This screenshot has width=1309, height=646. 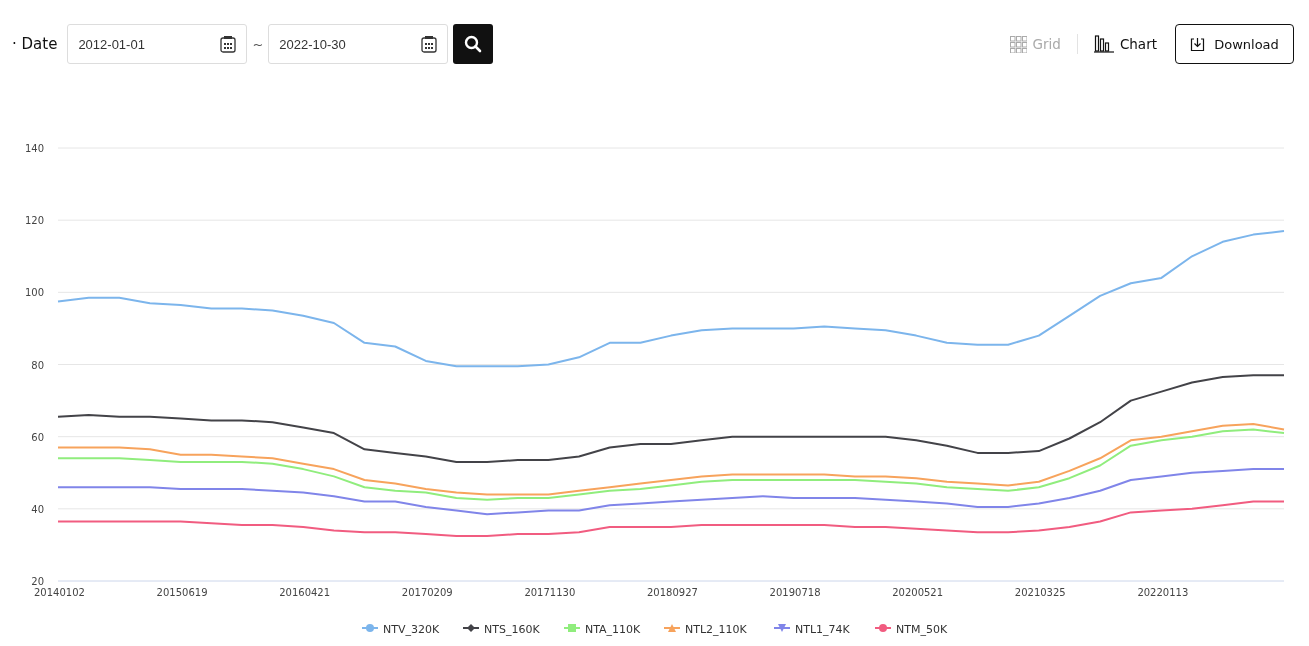 What do you see at coordinates (1040, 592) in the screenshot?
I see `x-axis-label: 20210325` at bounding box center [1040, 592].